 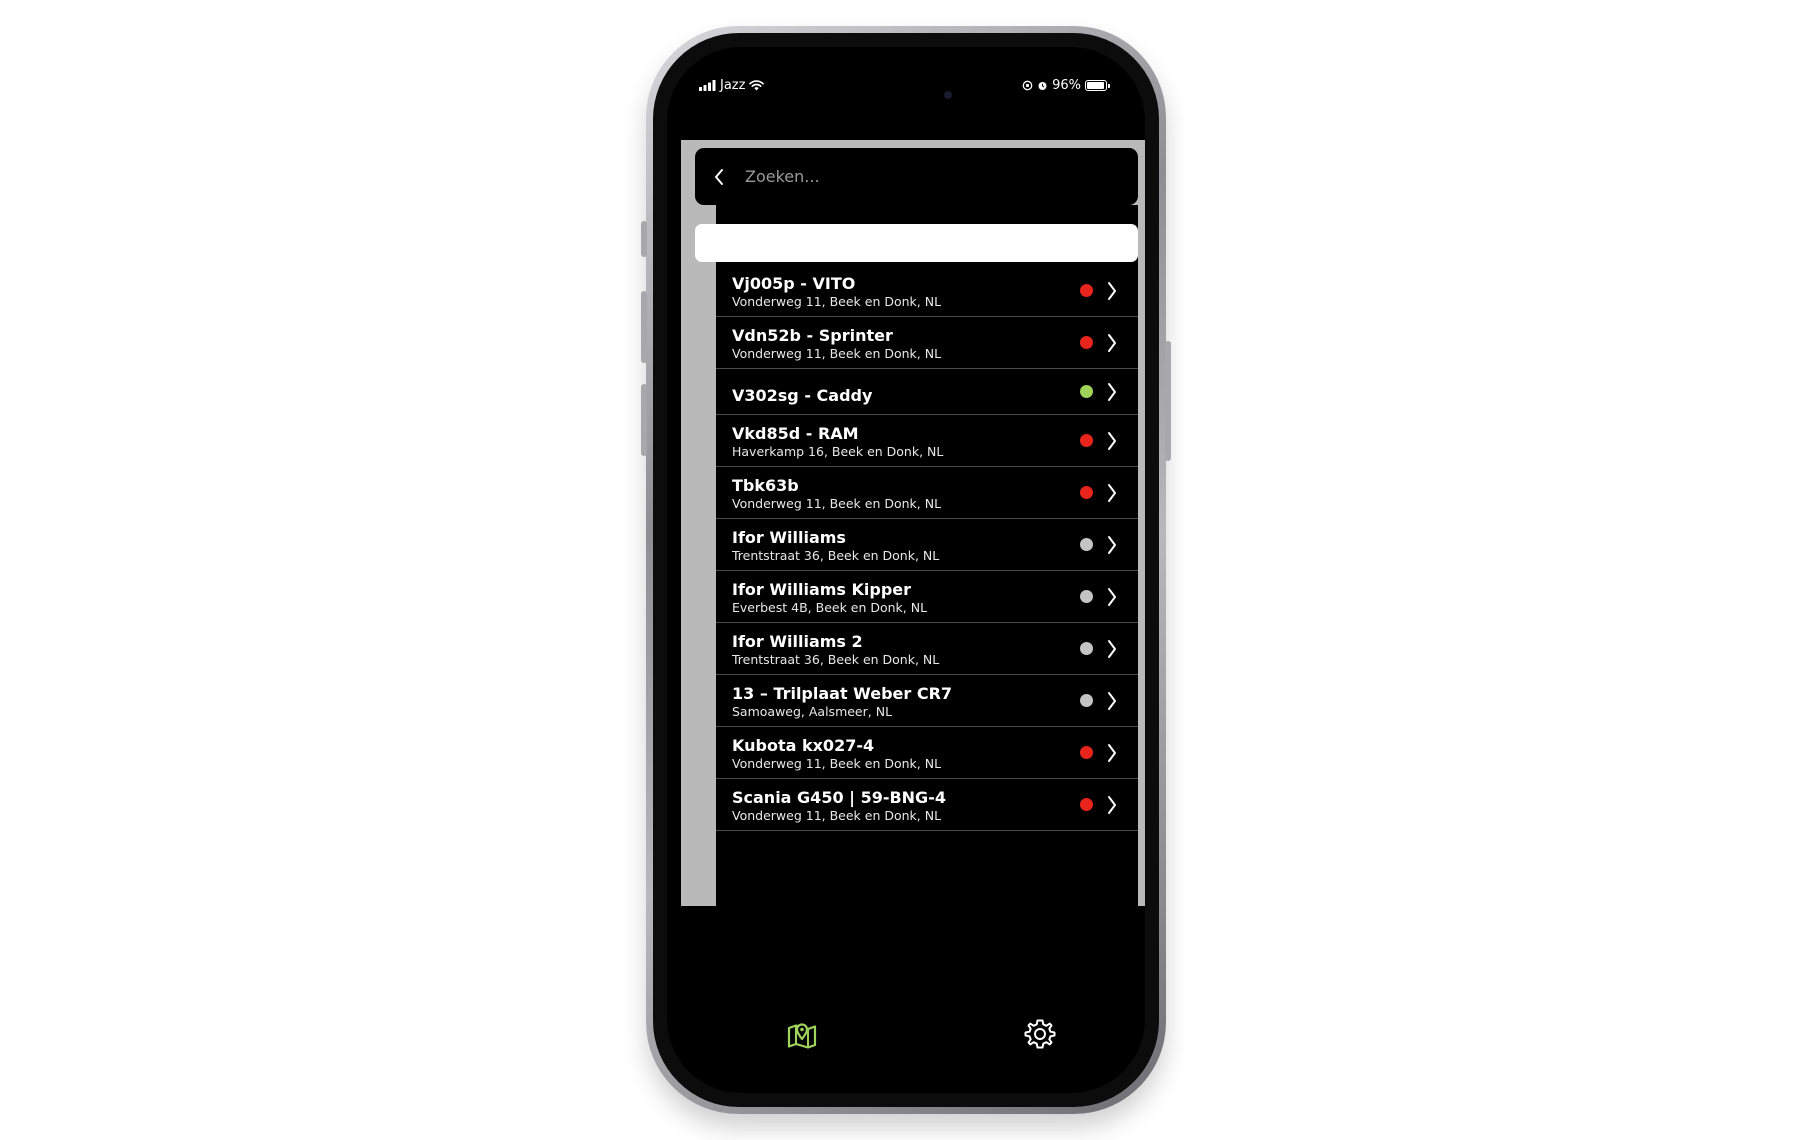 I want to click on vehicle-name: Kubota kx027-4, so click(x=803, y=745).